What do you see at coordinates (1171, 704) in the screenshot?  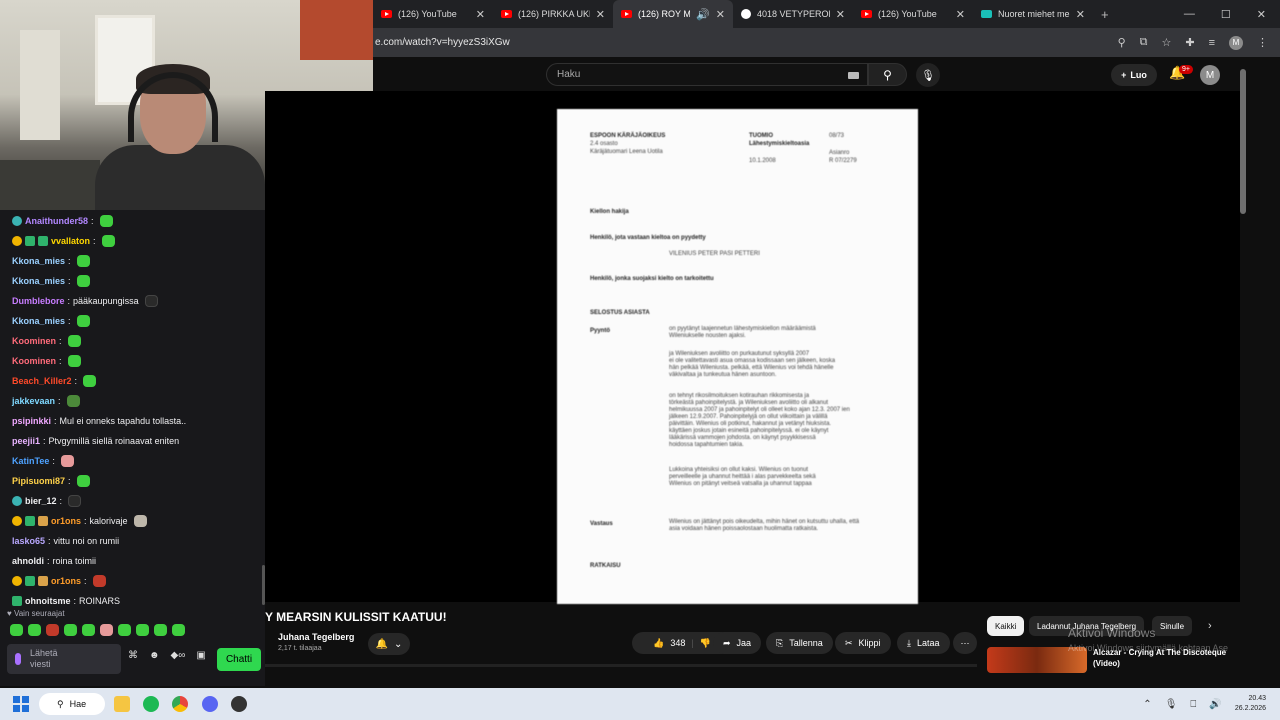 I see `microphone-icon: 🎙` at bounding box center [1171, 704].